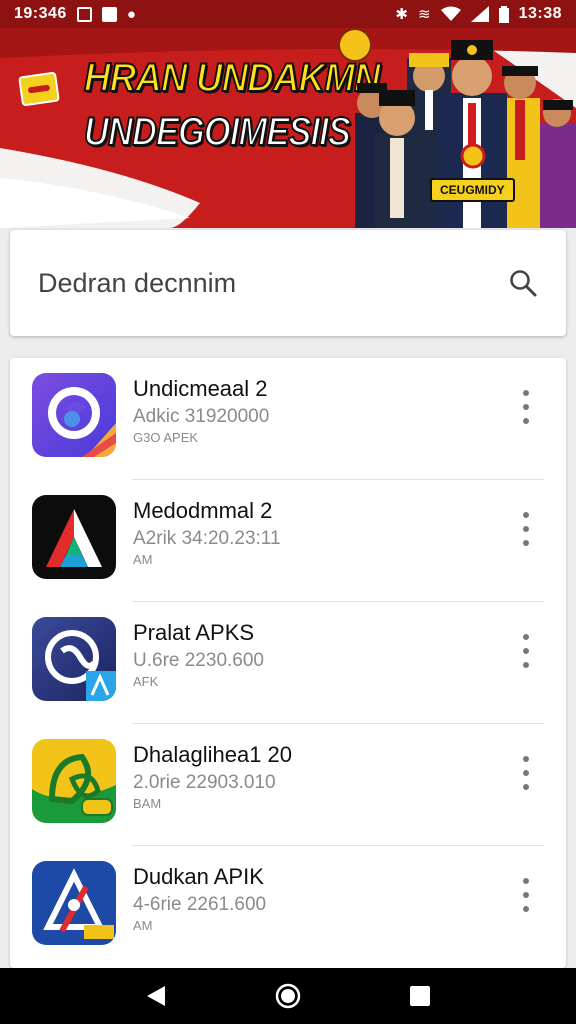  What do you see at coordinates (288, 785) in the screenshot?
I see `app-list-item: Dhalaglihea1 20 2.0rie 22903.010 BAM` at bounding box center [288, 785].